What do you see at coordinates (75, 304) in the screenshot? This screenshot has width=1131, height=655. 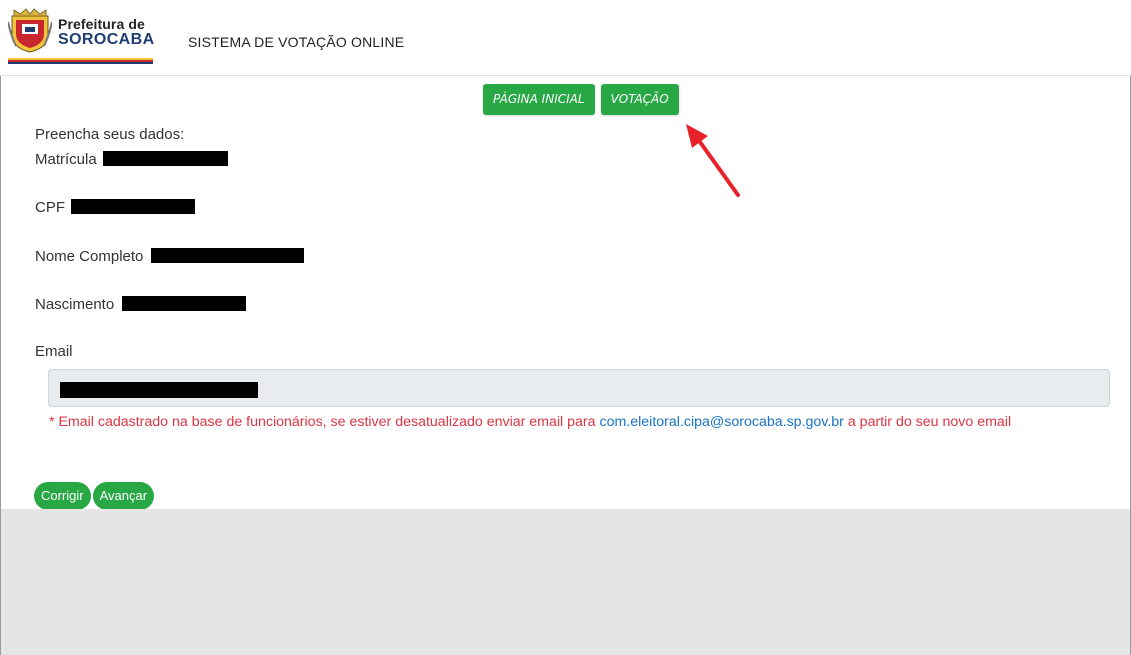 I see `field-label-nascimento: Nascimento` at bounding box center [75, 304].